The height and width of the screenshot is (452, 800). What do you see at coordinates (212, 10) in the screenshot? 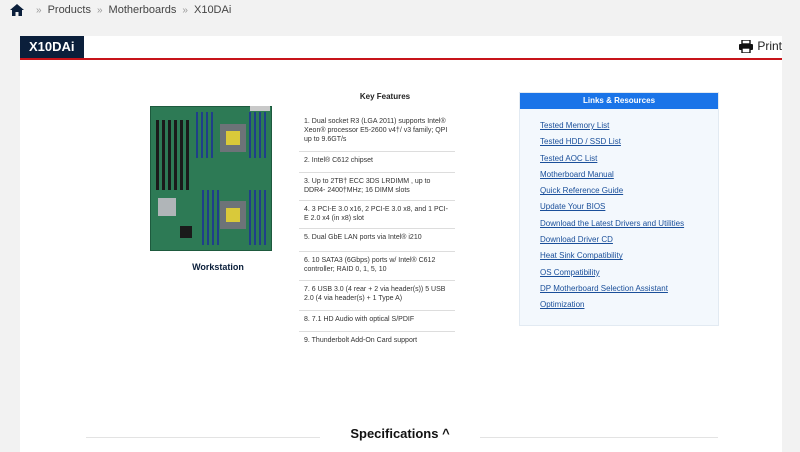
I see `breadcrumb-current: X10DAi` at bounding box center [212, 10].